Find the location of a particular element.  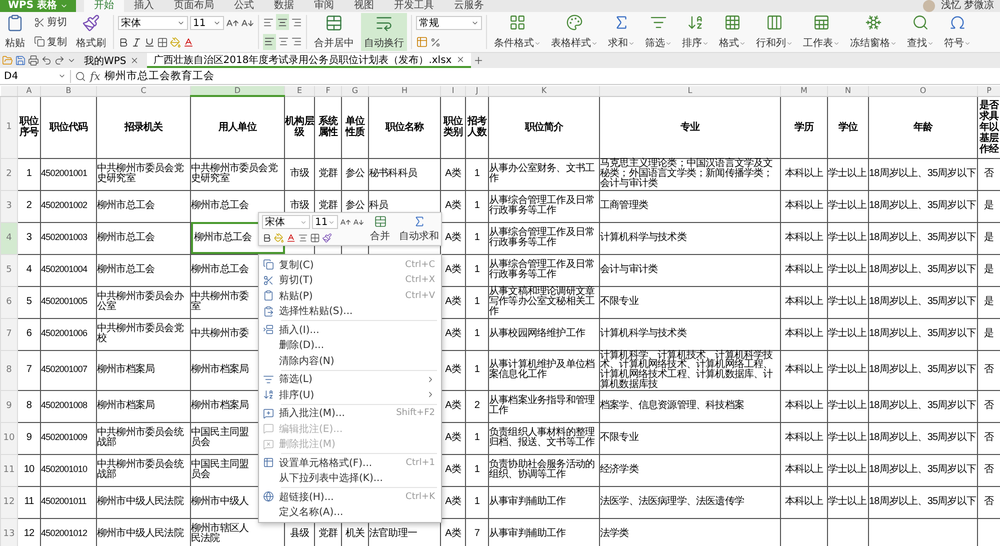

column-letter: J is located at coordinates (477, 91).